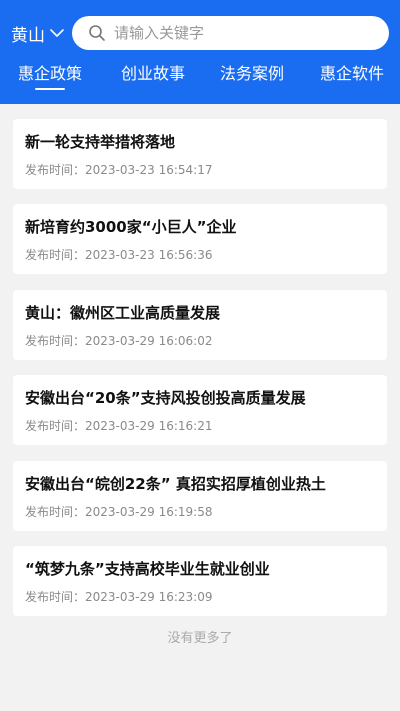  What do you see at coordinates (100, 142) in the screenshot?
I see `article-title: 新一轮支持举措将落地` at bounding box center [100, 142].